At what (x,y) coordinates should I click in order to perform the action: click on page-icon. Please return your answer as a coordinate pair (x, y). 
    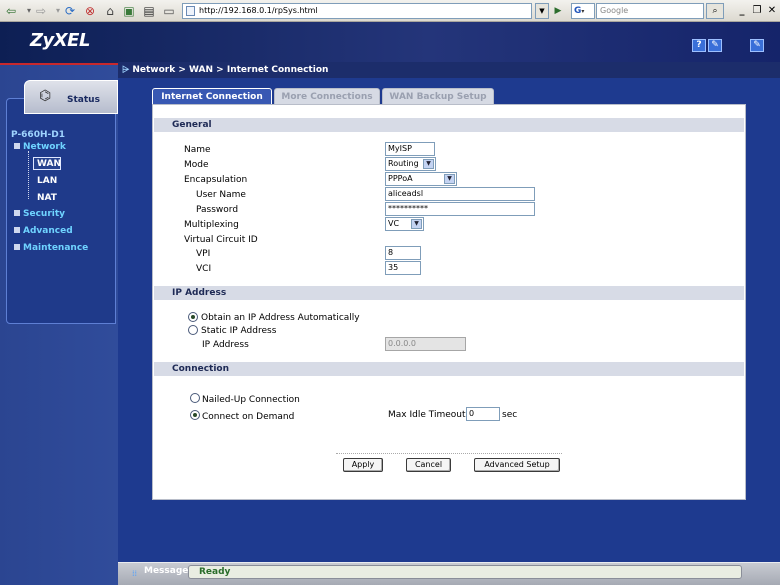
    Looking at the image, I should click on (190, 11).